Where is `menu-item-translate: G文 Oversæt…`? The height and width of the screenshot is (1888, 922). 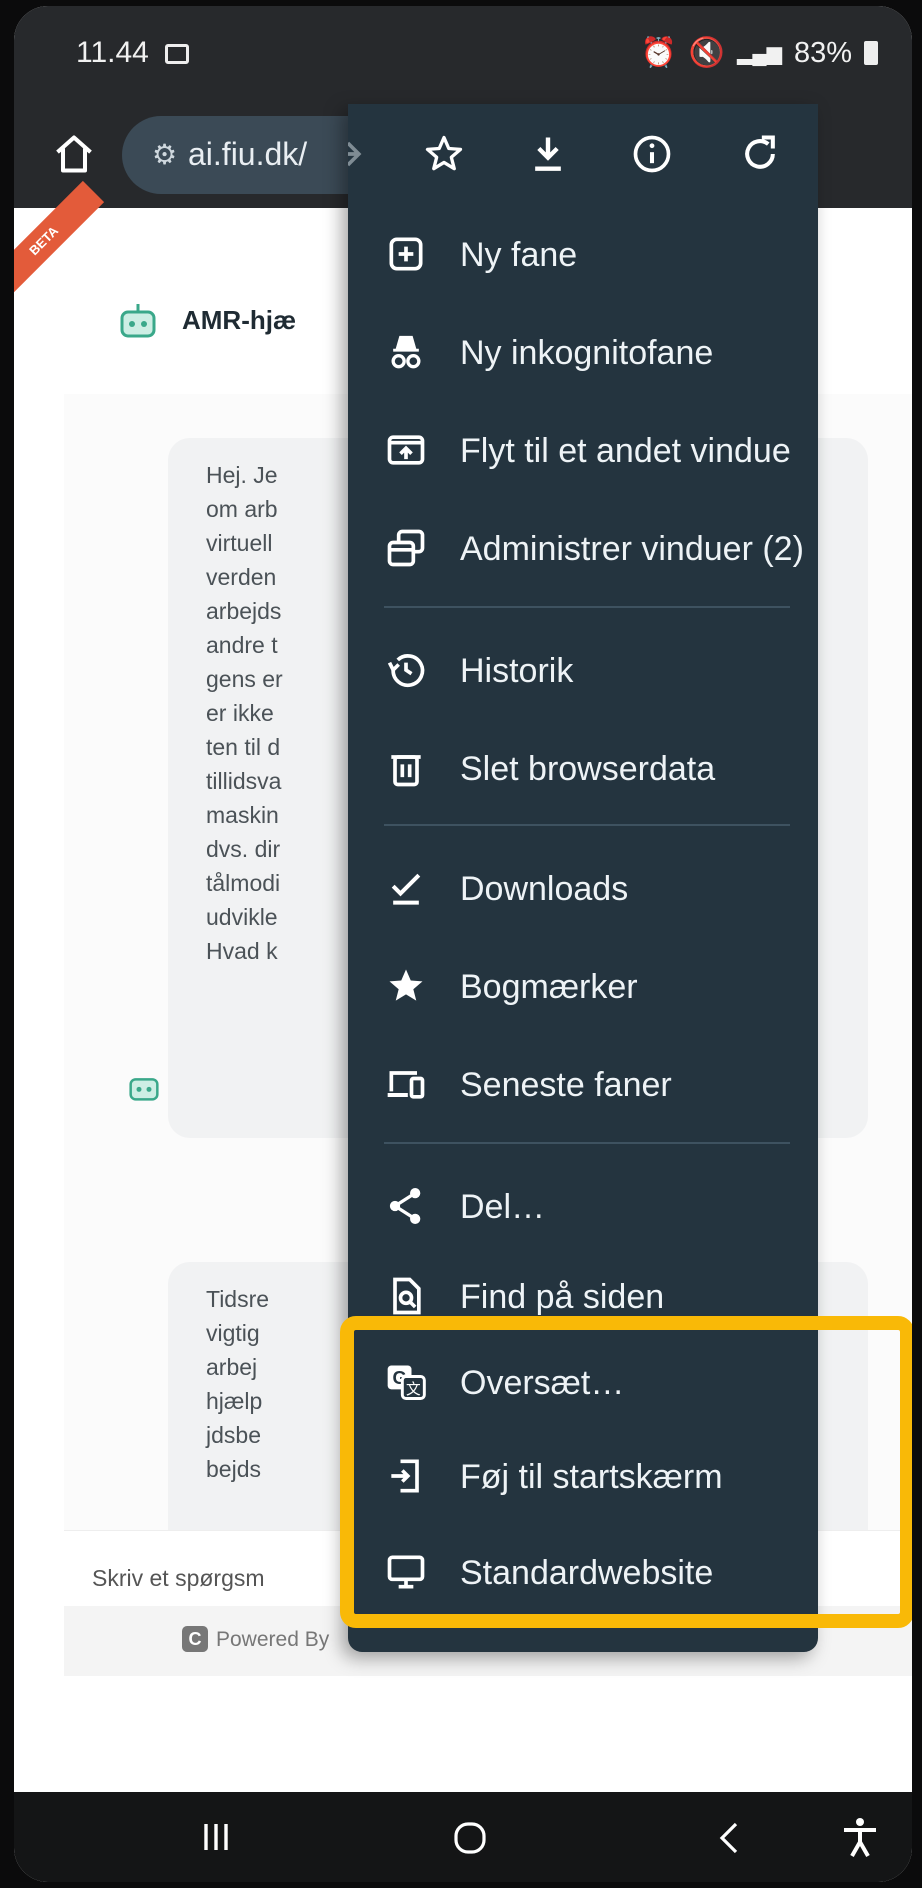
menu-item-translate: G文 Oversæt… is located at coordinates (583, 1384).